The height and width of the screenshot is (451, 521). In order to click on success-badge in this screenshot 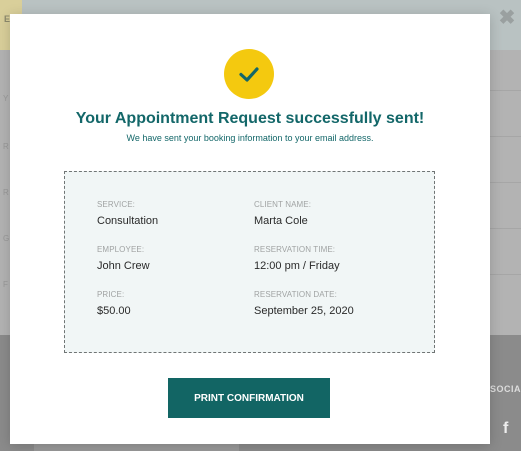, I will do `click(249, 74)`.